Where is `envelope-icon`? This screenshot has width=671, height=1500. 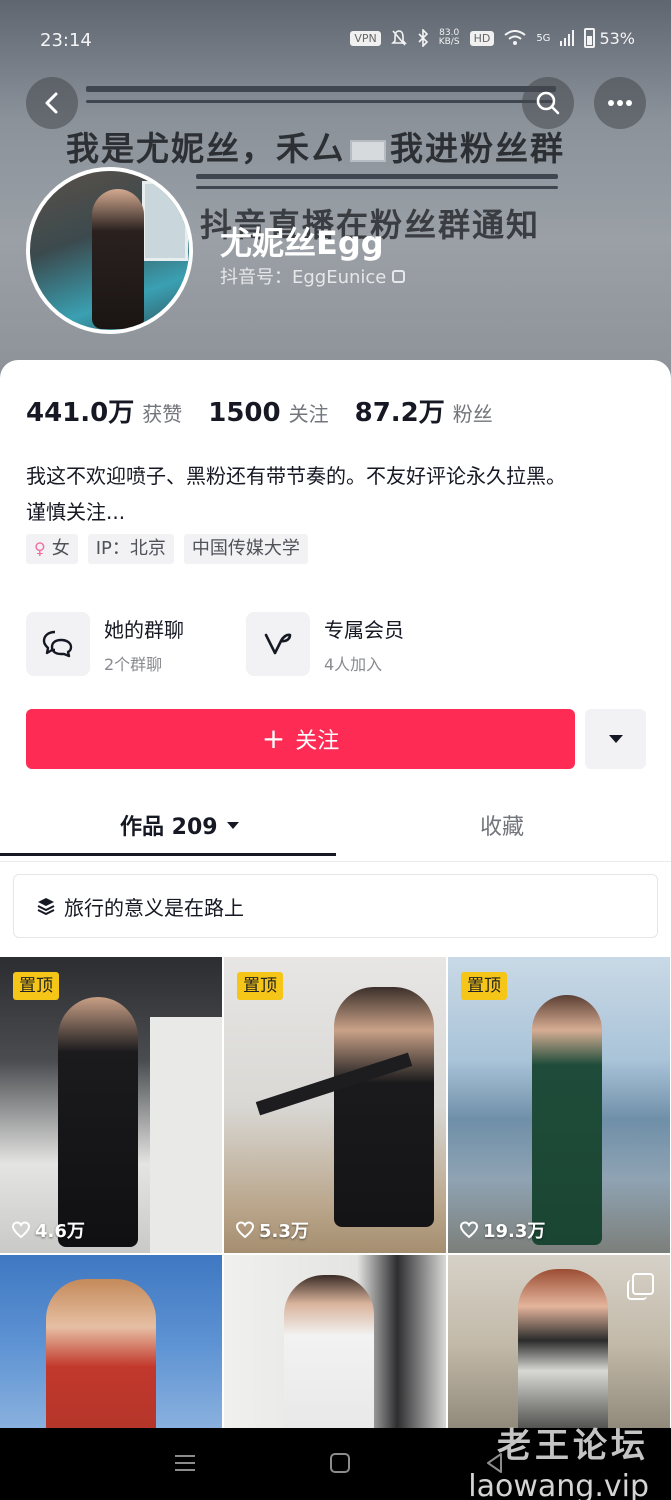
envelope-icon is located at coordinates (368, 150).